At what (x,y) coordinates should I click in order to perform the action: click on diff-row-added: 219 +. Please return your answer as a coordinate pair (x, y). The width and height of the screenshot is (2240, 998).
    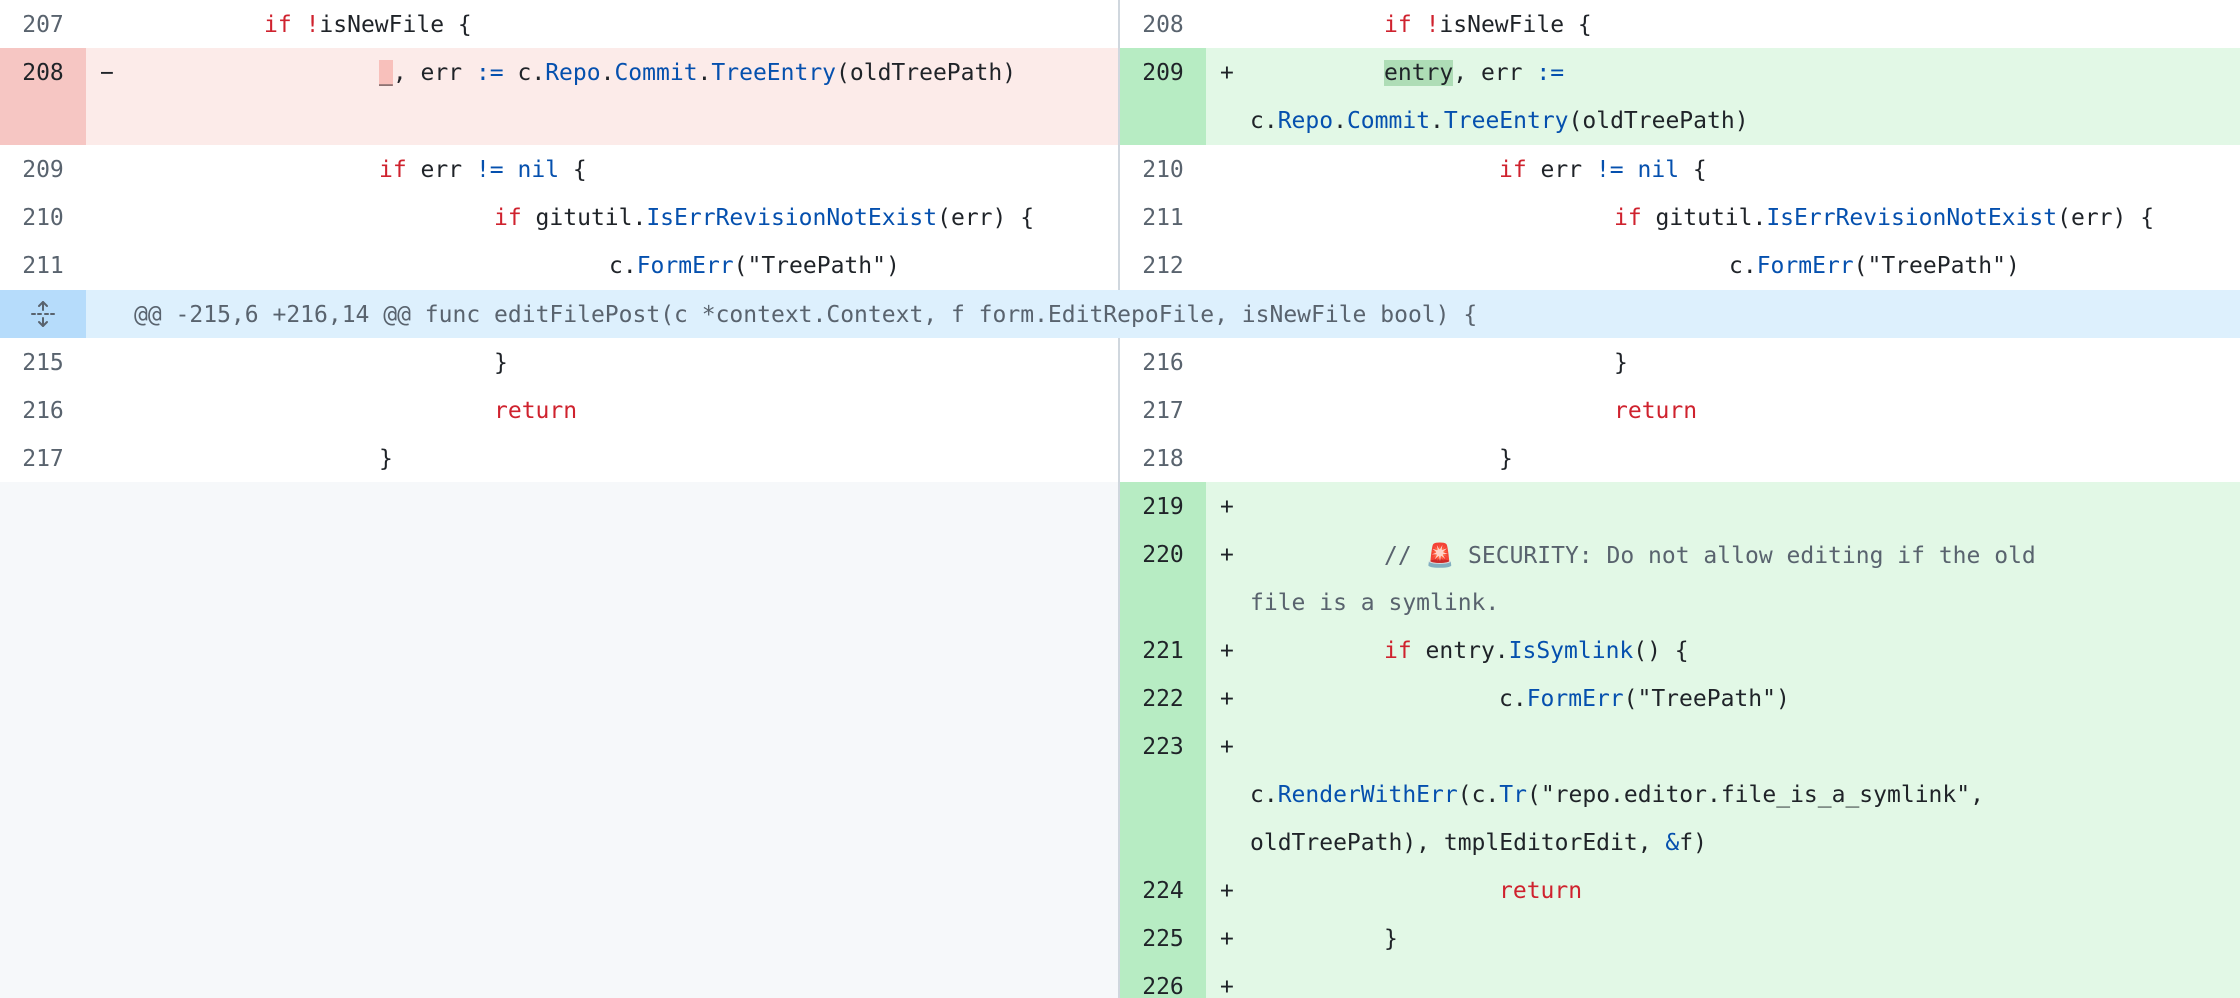
    Looking at the image, I should click on (1680, 506).